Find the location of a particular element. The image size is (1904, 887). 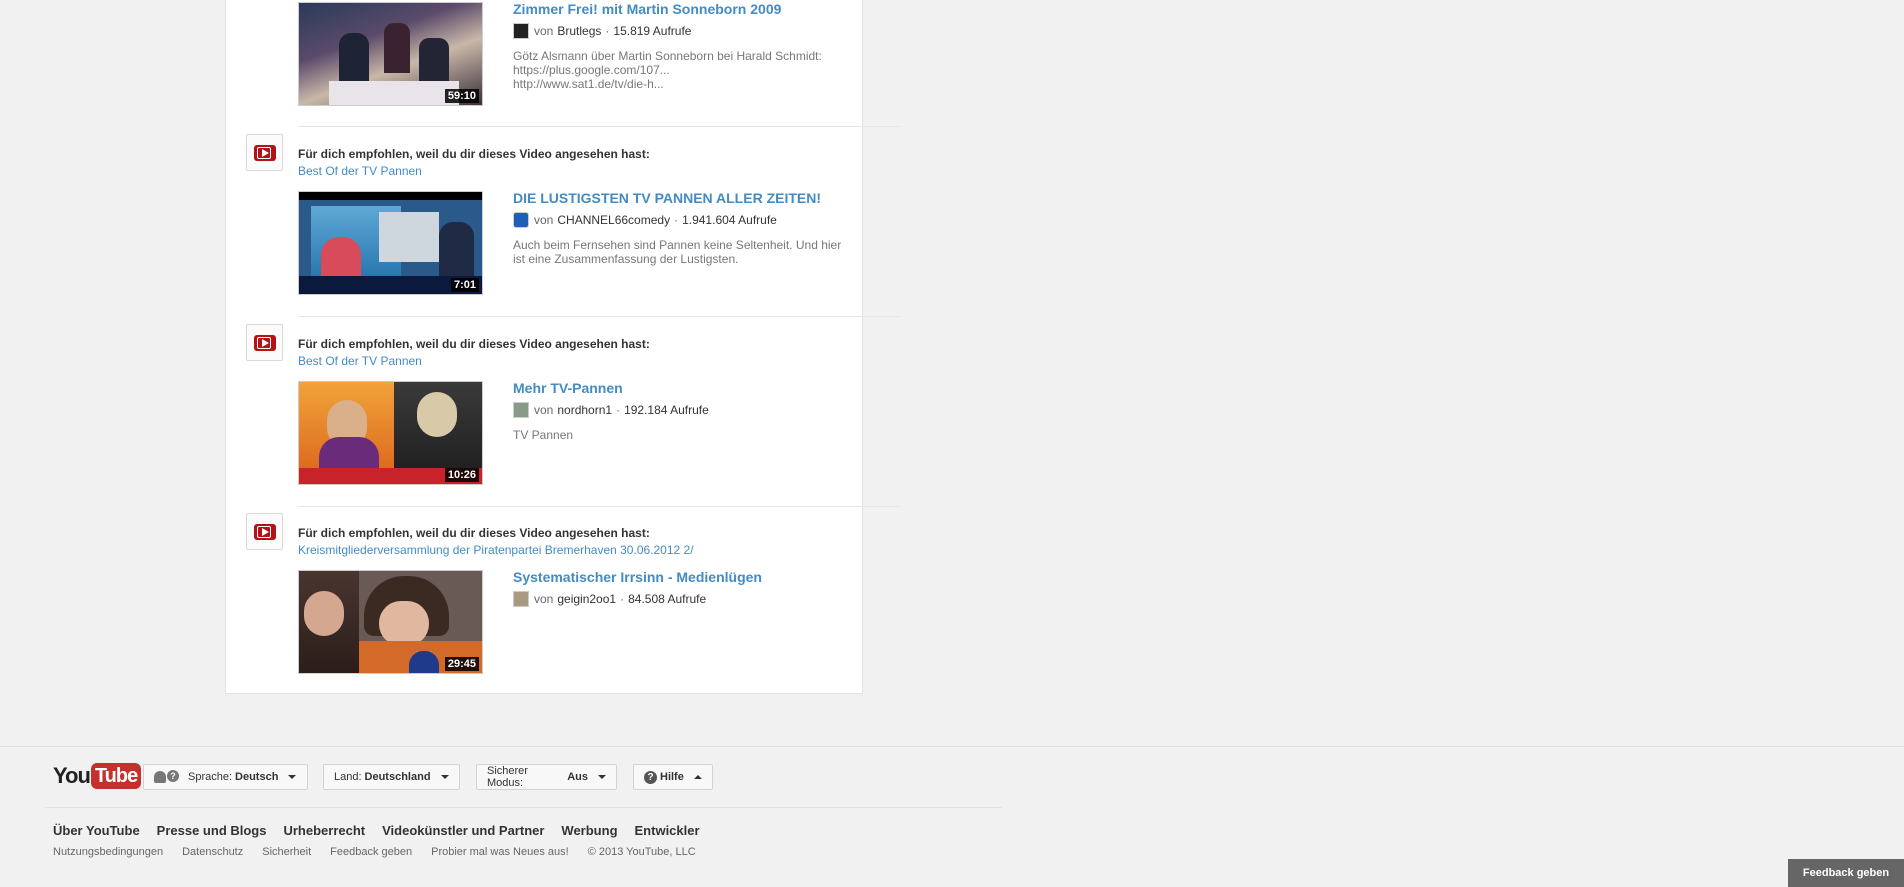

language-people-icon is located at coordinates (166, 777).